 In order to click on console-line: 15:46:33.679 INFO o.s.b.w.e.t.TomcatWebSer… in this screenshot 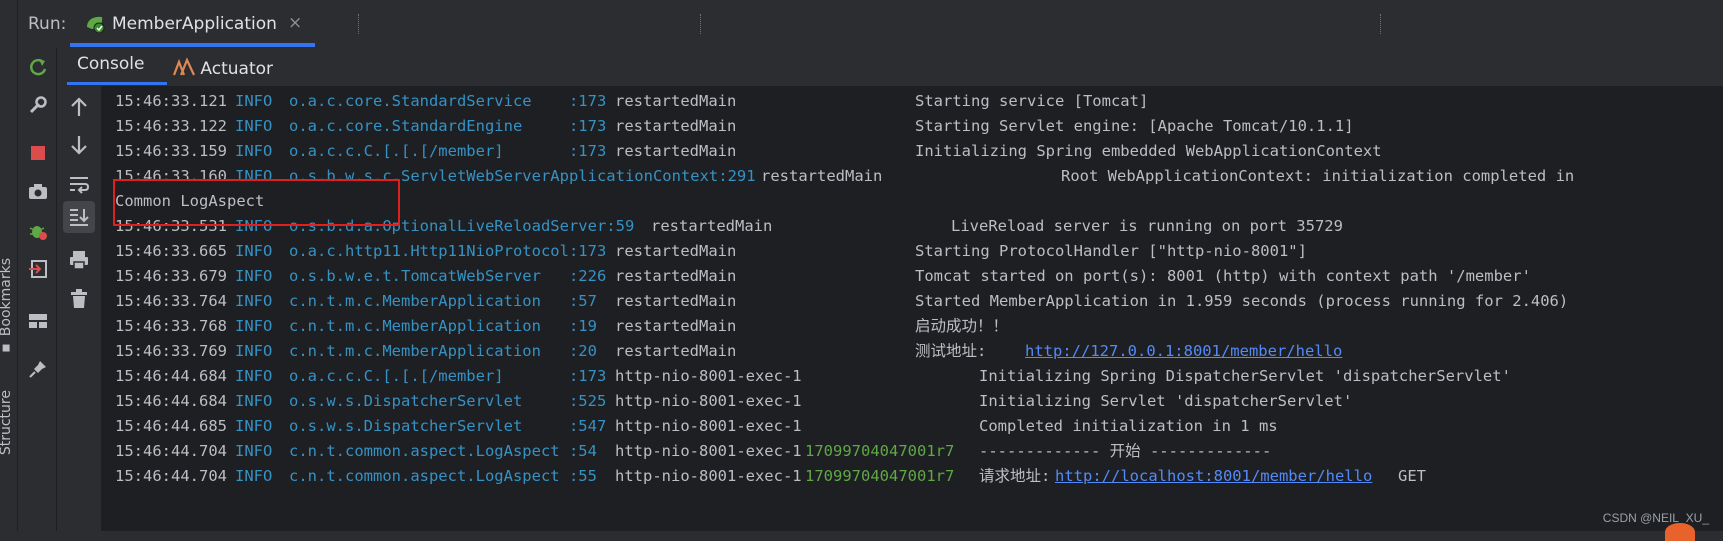, I will do `click(915, 276)`.